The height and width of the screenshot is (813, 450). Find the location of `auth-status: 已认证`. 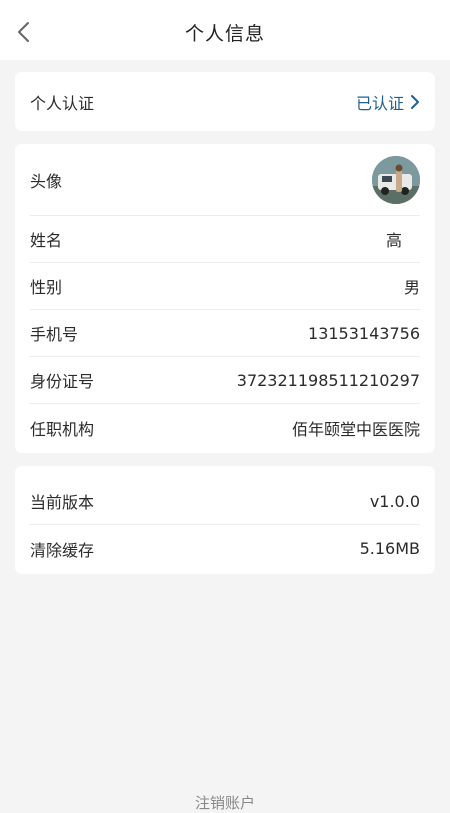

auth-status: 已认证 is located at coordinates (388, 102).